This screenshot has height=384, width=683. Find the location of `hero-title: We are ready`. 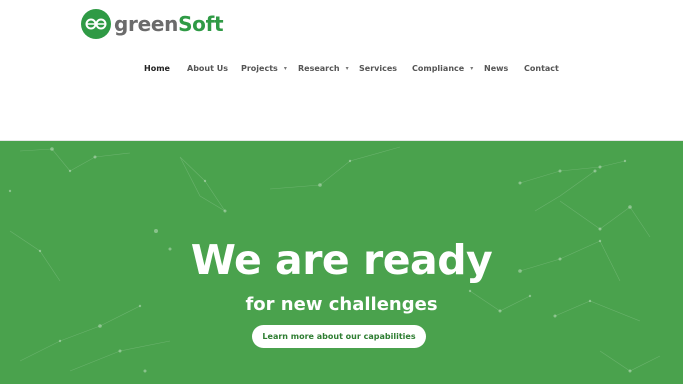

hero-title: We are ready is located at coordinates (341, 260).